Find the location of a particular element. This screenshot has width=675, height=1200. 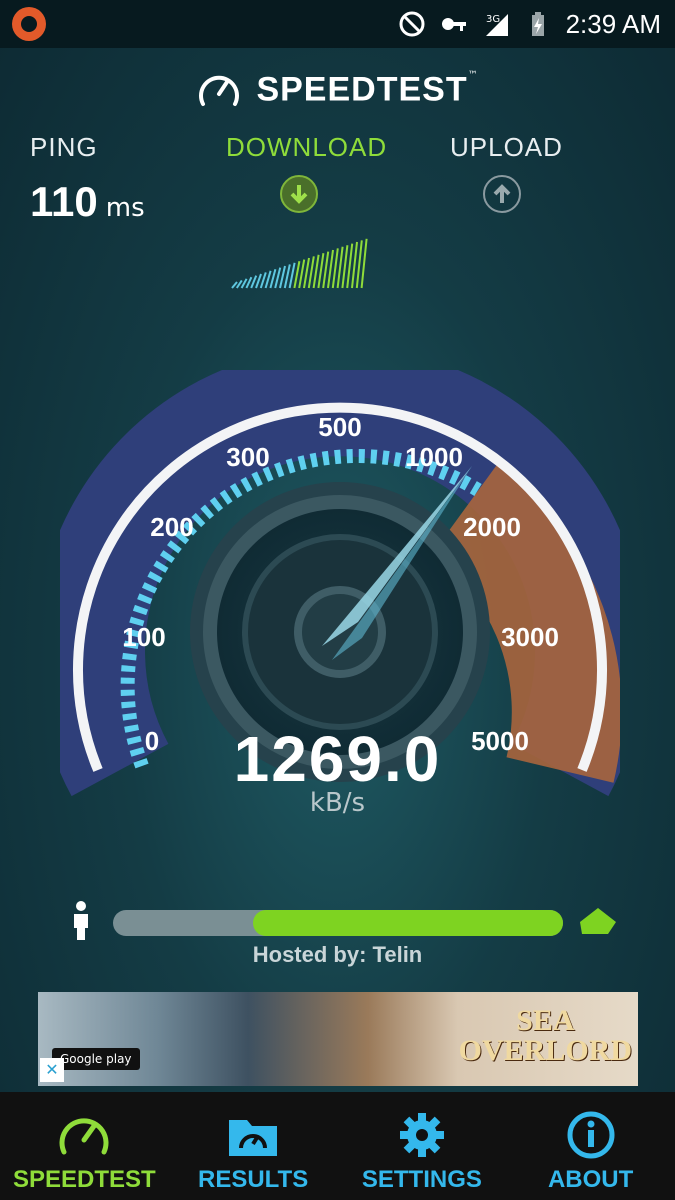

signal-3g-icon: 3G is located at coordinates (496, 25).